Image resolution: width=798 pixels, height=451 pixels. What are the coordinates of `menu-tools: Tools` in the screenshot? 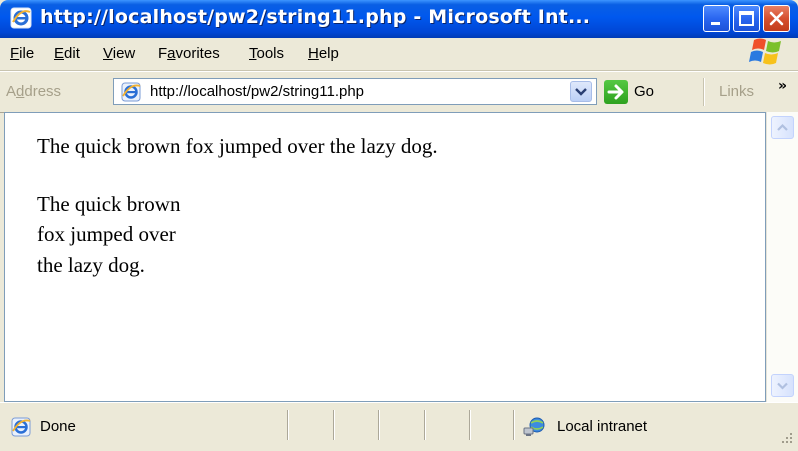 It's located at (266, 53).